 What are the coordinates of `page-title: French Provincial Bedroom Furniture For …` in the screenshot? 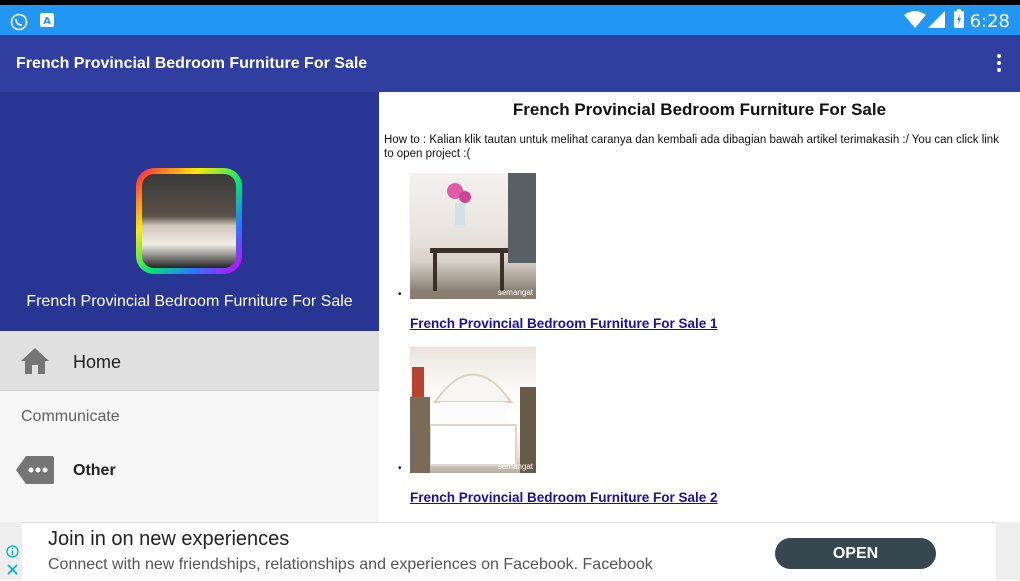 It's located at (699, 109).